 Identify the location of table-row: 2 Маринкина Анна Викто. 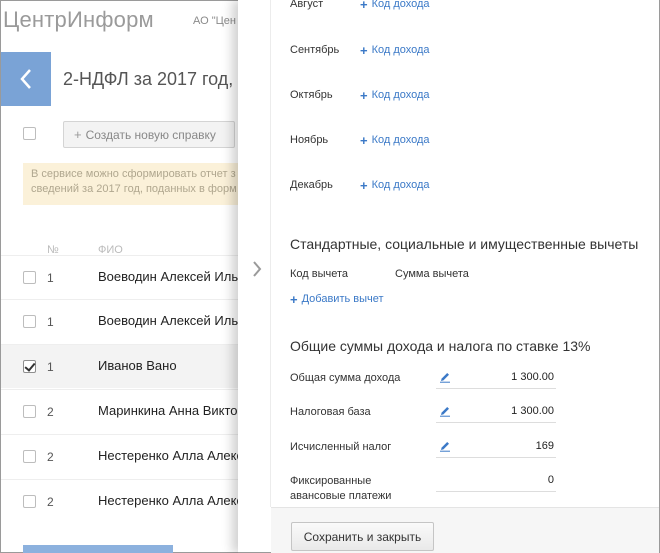
(121, 411).